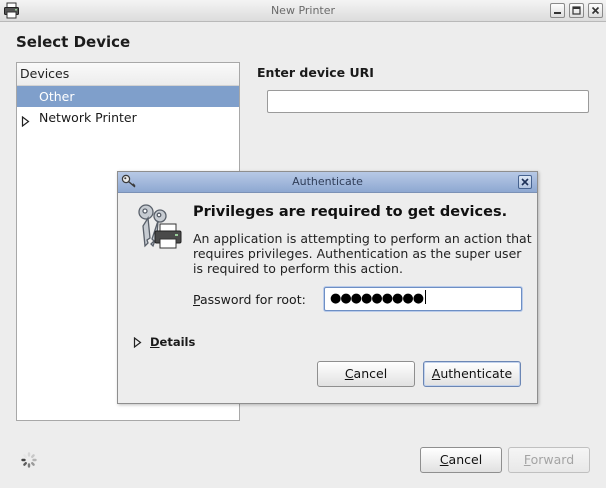  What do you see at coordinates (350, 212) in the screenshot?
I see `dialog-heading: Privileges are required to get devices.` at bounding box center [350, 212].